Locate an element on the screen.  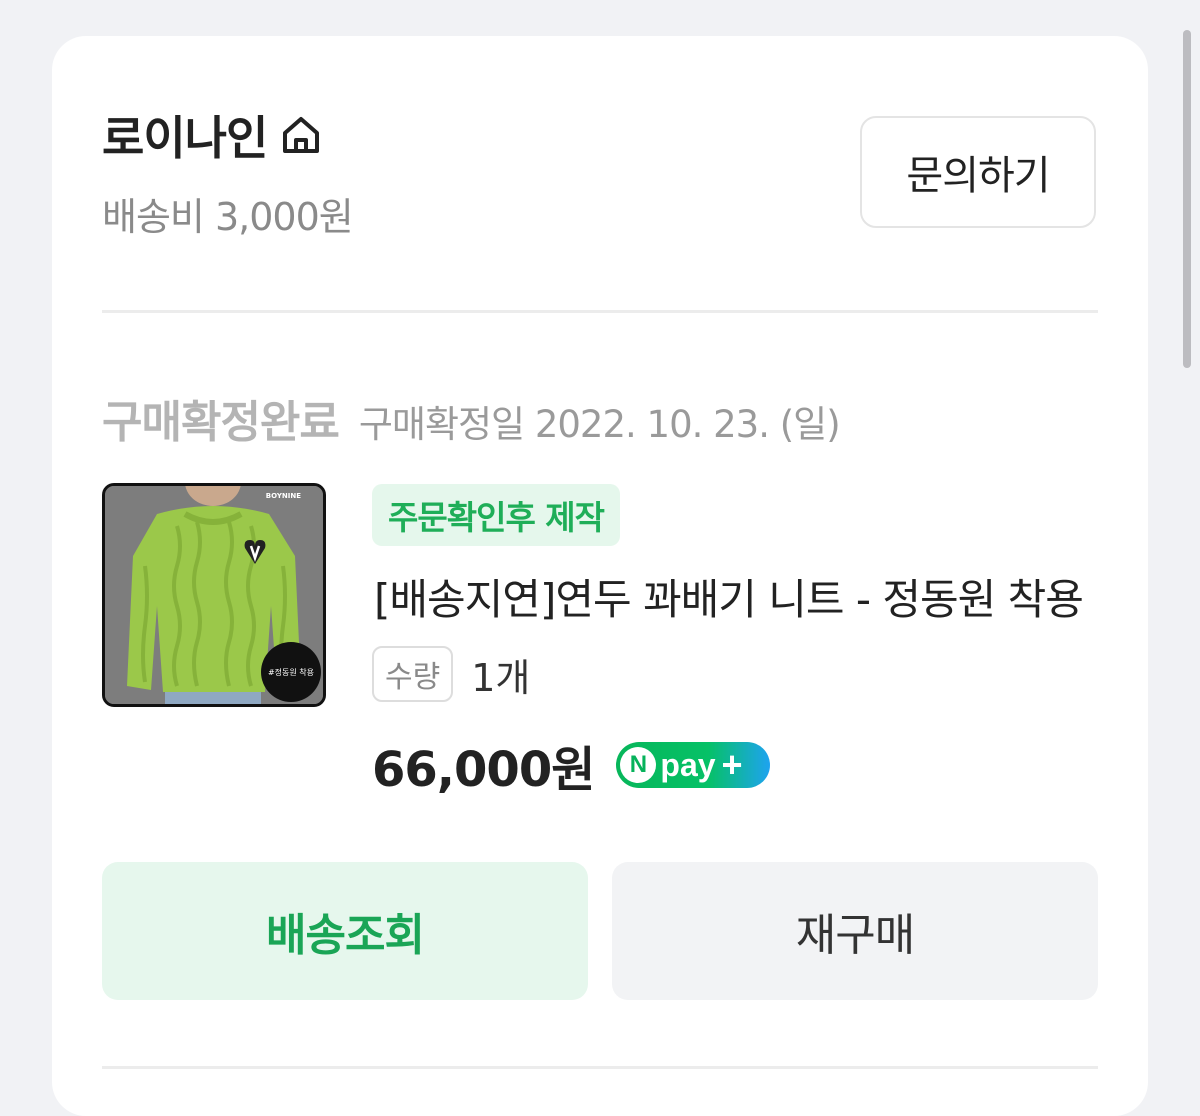
plus-icon: + is located at coordinates (732, 764).